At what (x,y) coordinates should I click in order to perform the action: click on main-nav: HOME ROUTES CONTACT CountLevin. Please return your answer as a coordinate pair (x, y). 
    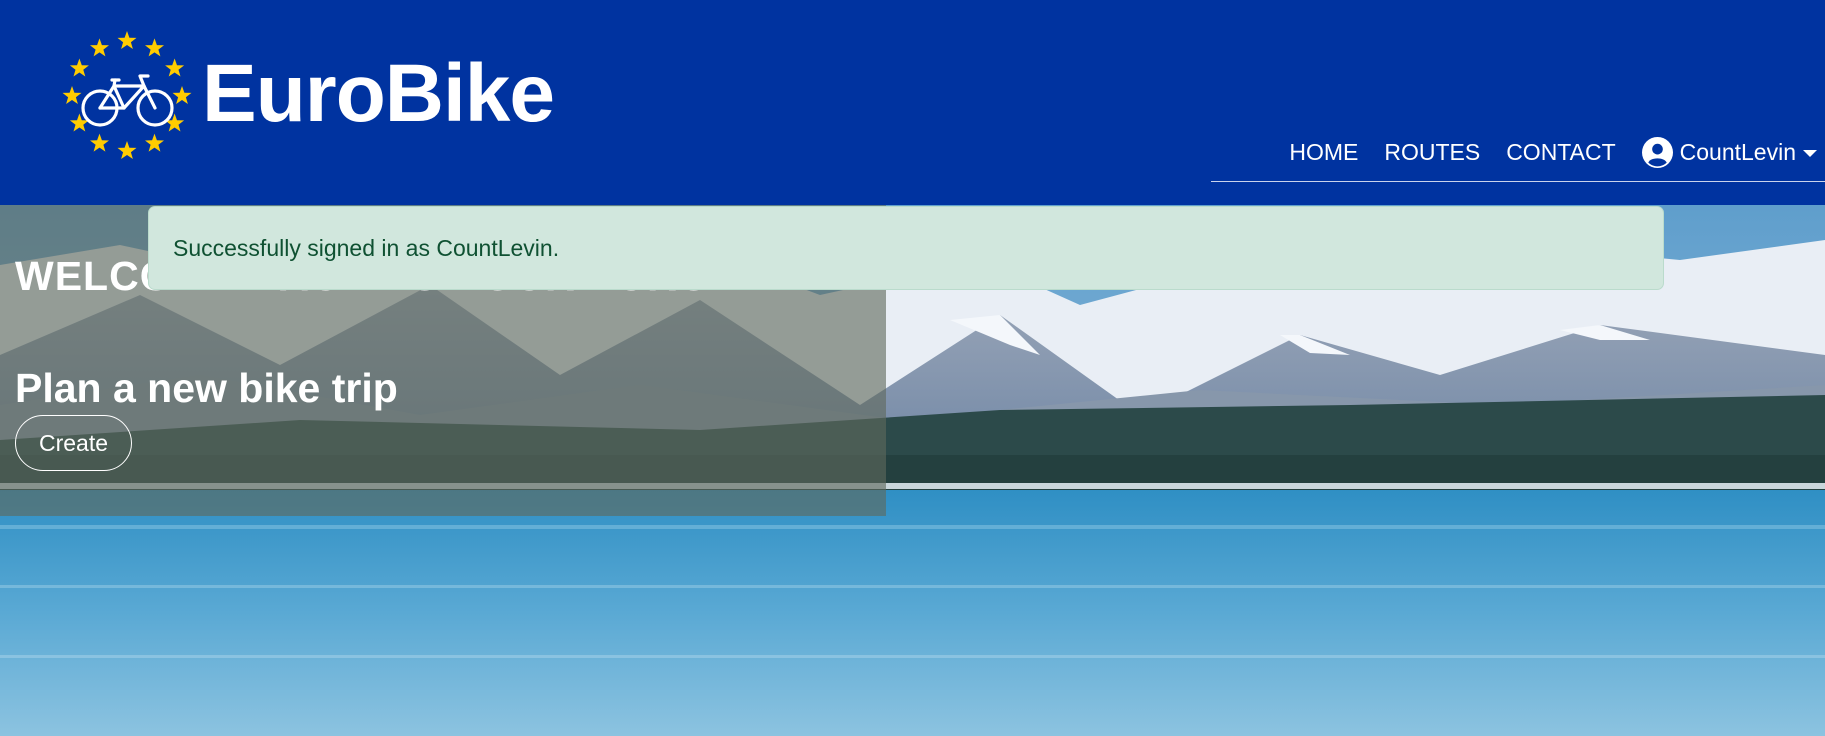
    Looking at the image, I should click on (1553, 152).